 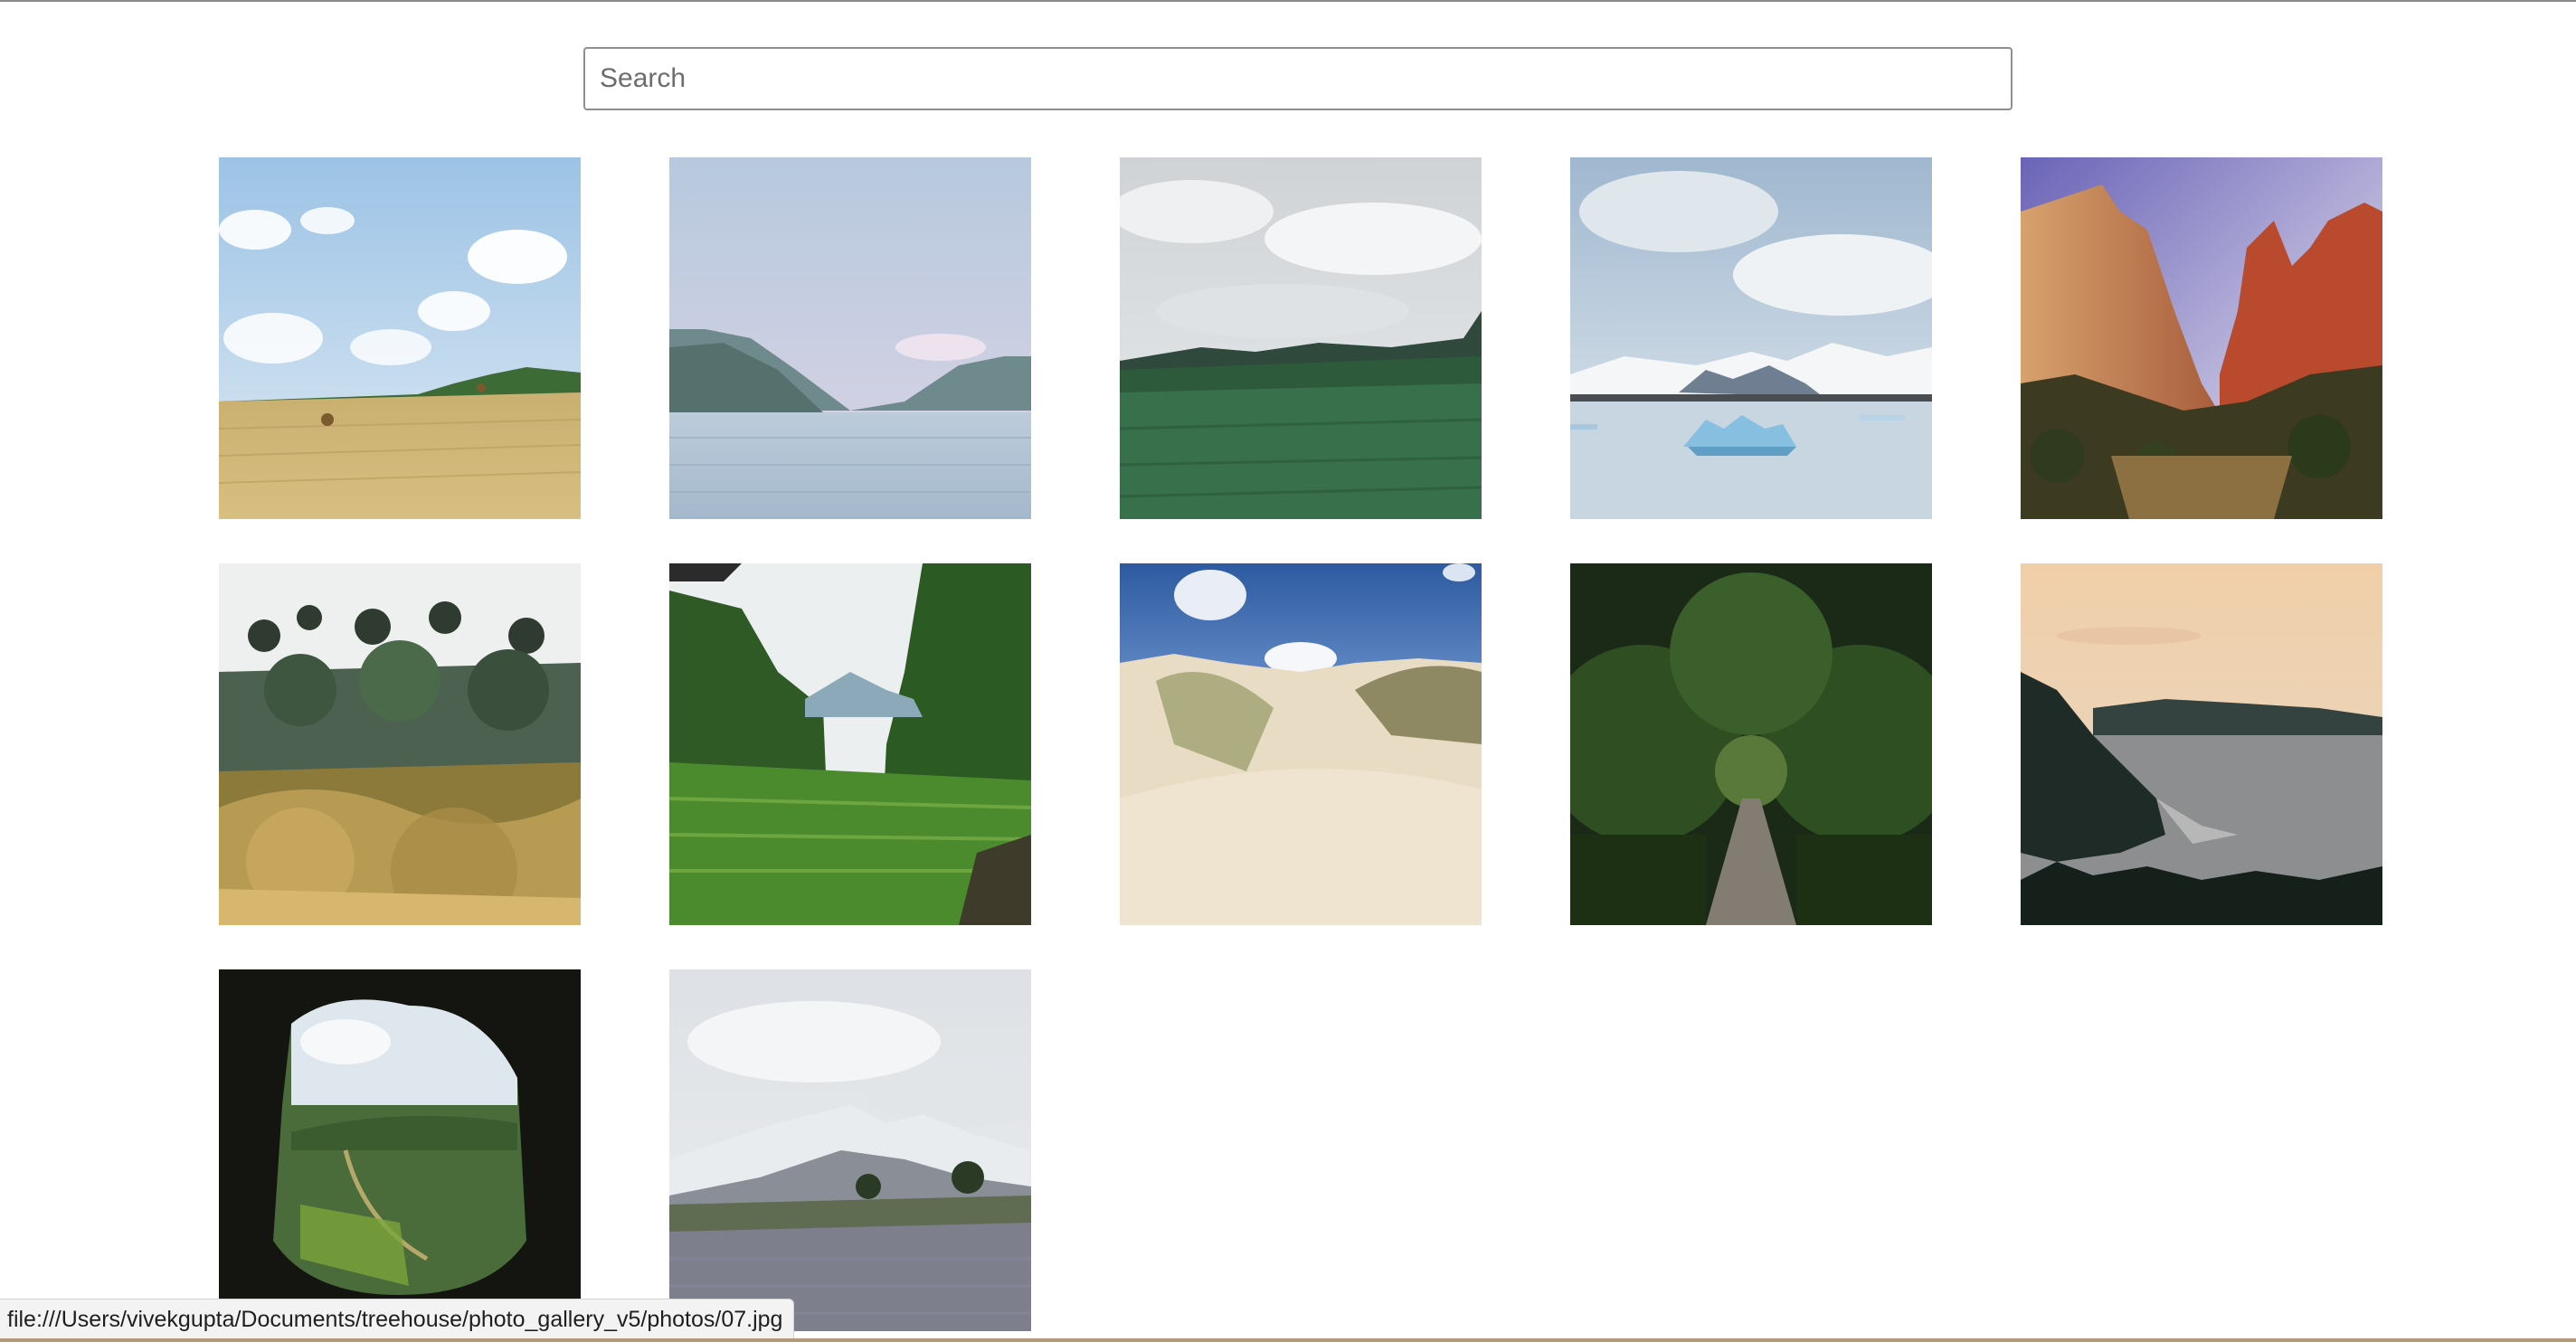 I want to click on photo-green-valley-image, so click(x=850, y=744).